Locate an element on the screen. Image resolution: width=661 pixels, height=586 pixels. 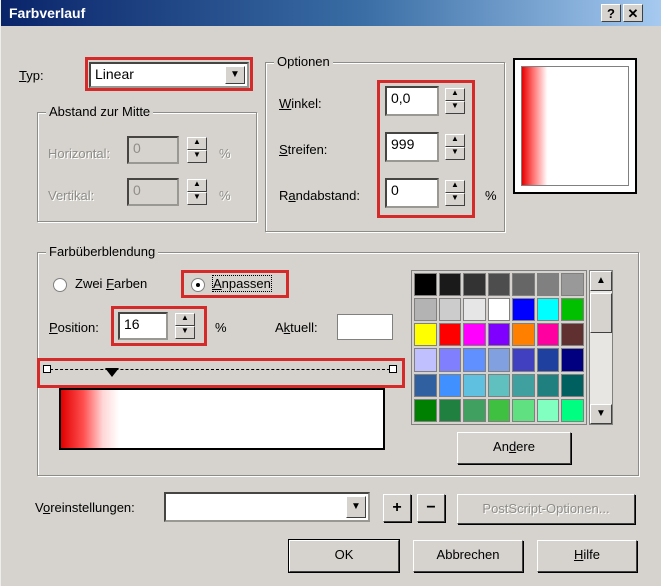
winkel-value: 0,0 is located at coordinates (401, 98).